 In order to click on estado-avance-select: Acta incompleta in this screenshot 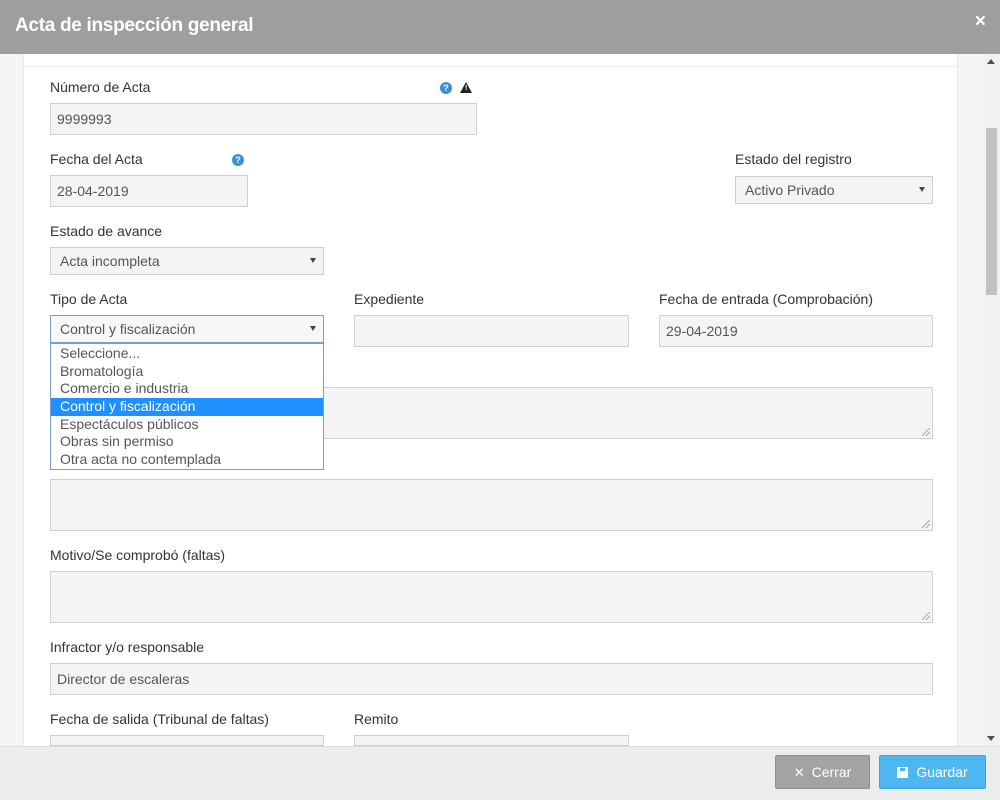, I will do `click(187, 261)`.